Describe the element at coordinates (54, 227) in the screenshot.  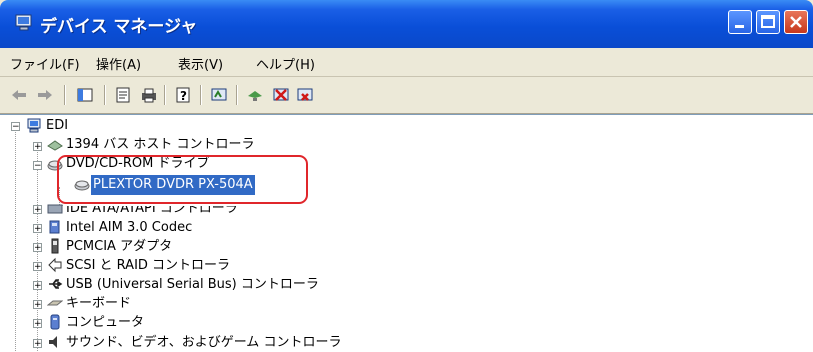
I see `codec-icon` at that location.